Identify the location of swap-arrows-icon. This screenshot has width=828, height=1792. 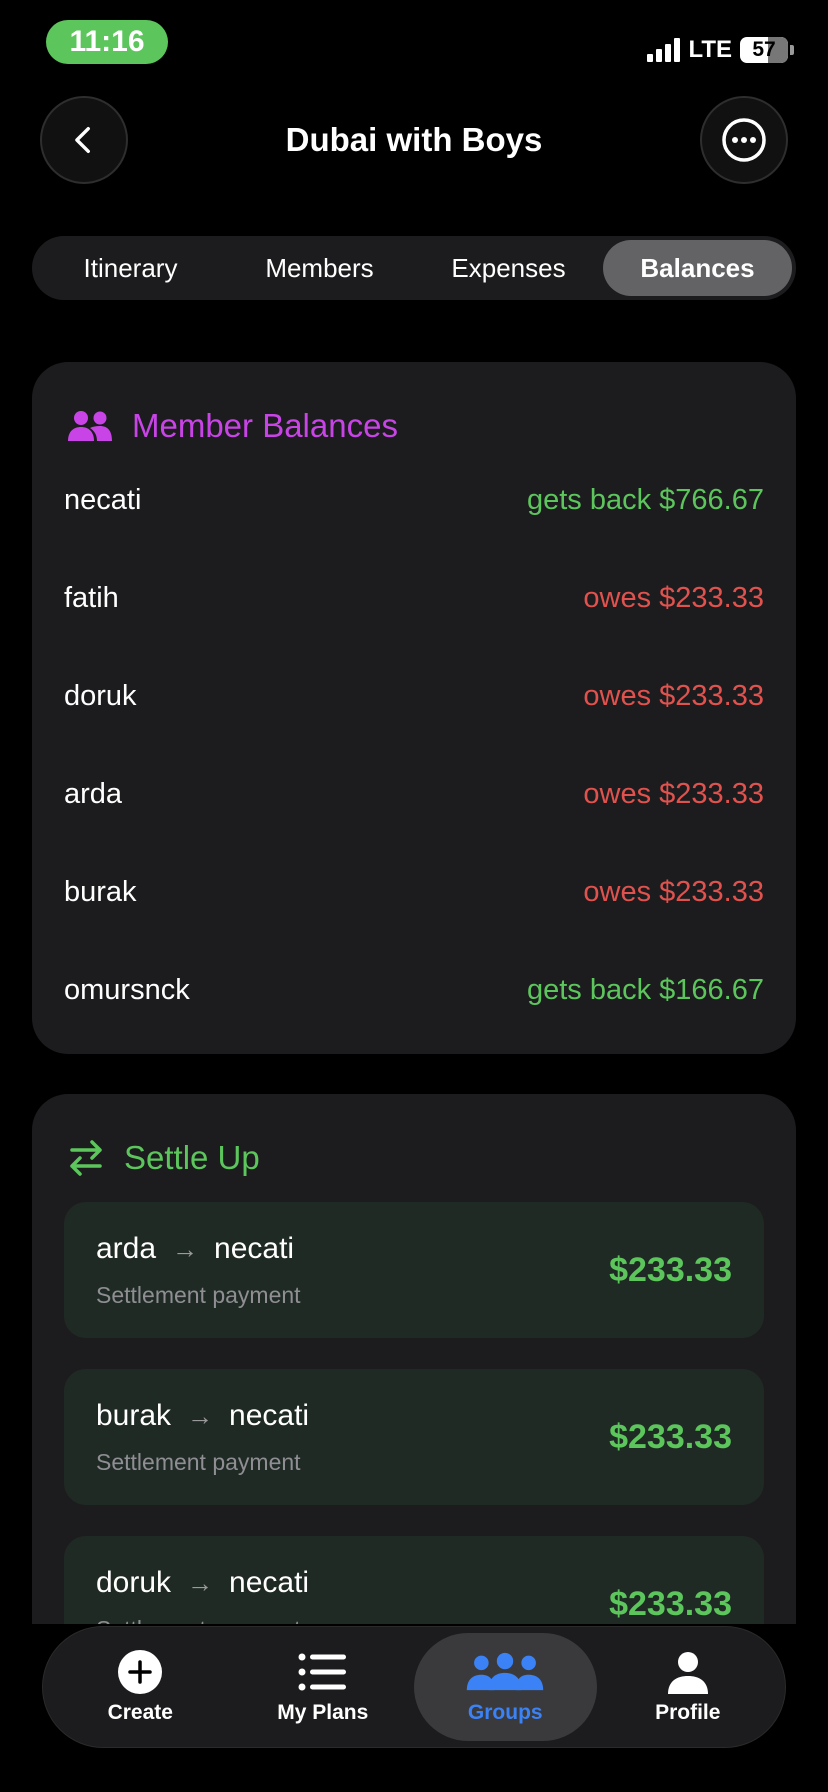
(86, 1158).